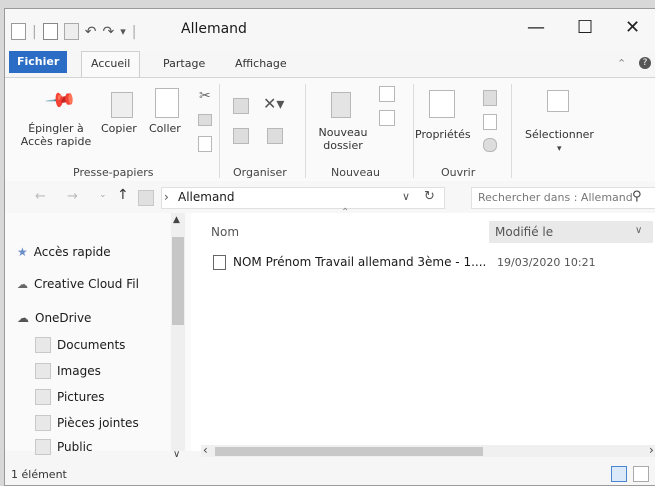  I want to click on properties-button: Propriétés, so click(443, 134).